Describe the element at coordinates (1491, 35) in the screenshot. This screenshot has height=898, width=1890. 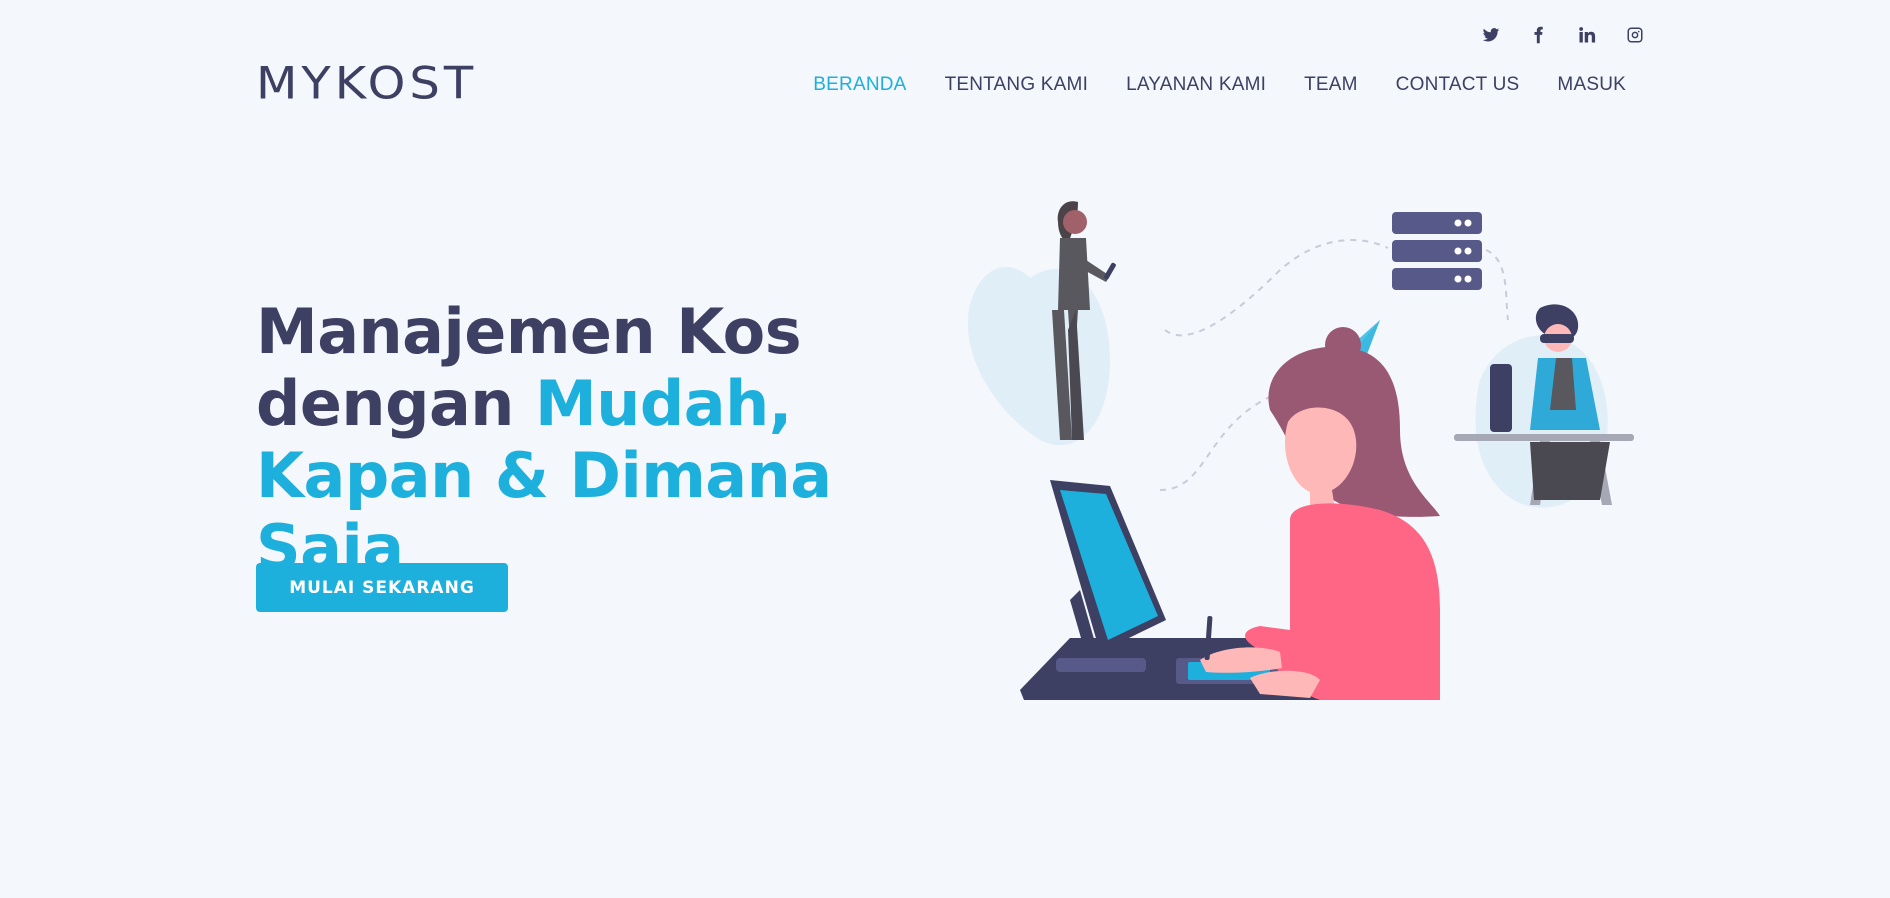
I see `twitter-icon` at that location.